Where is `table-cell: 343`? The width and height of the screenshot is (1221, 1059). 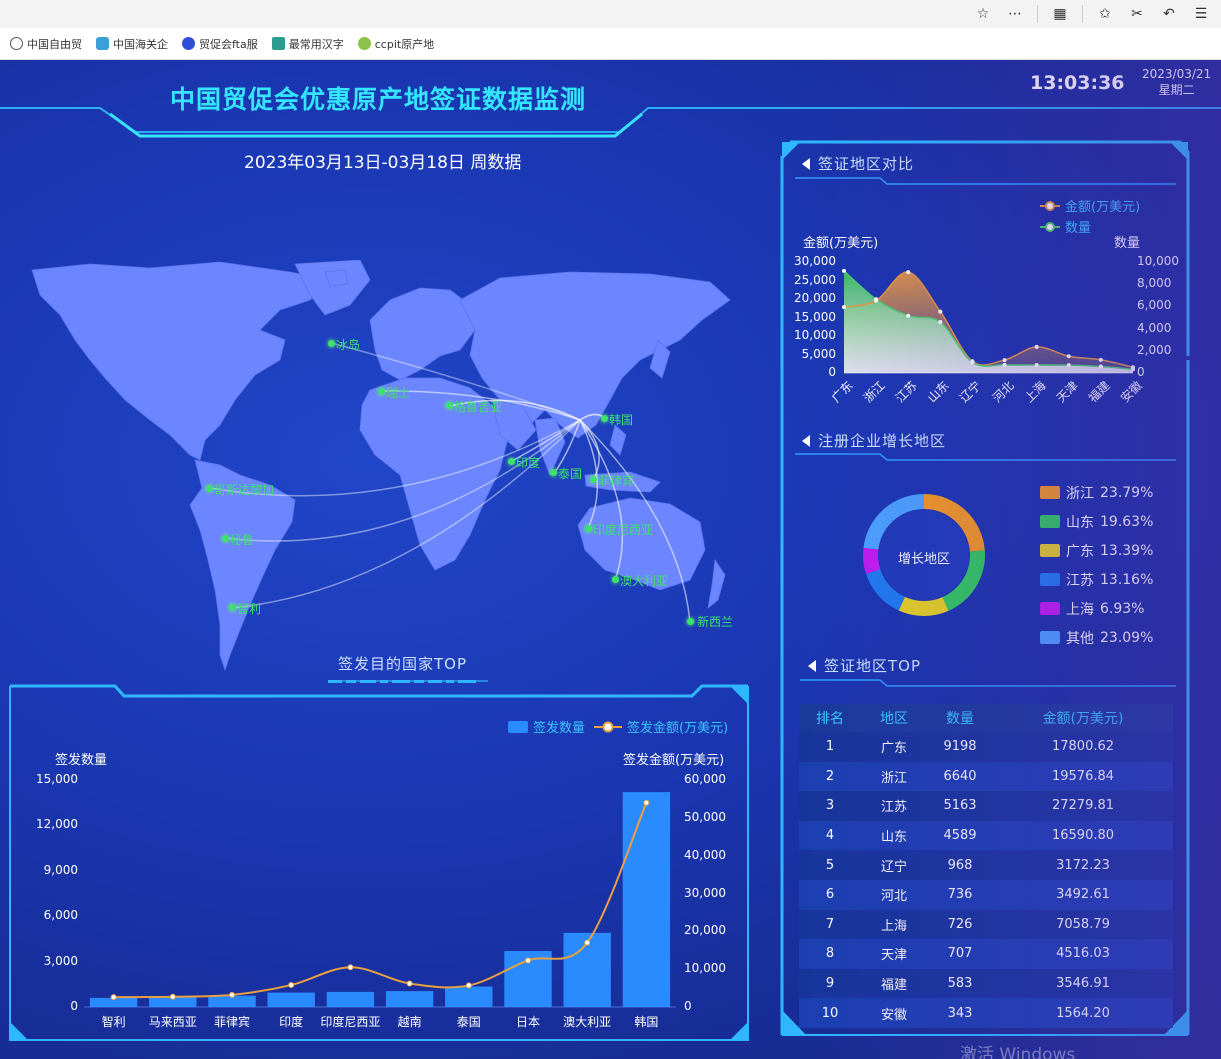
table-cell: 343 is located at coordinates (960, 1013).